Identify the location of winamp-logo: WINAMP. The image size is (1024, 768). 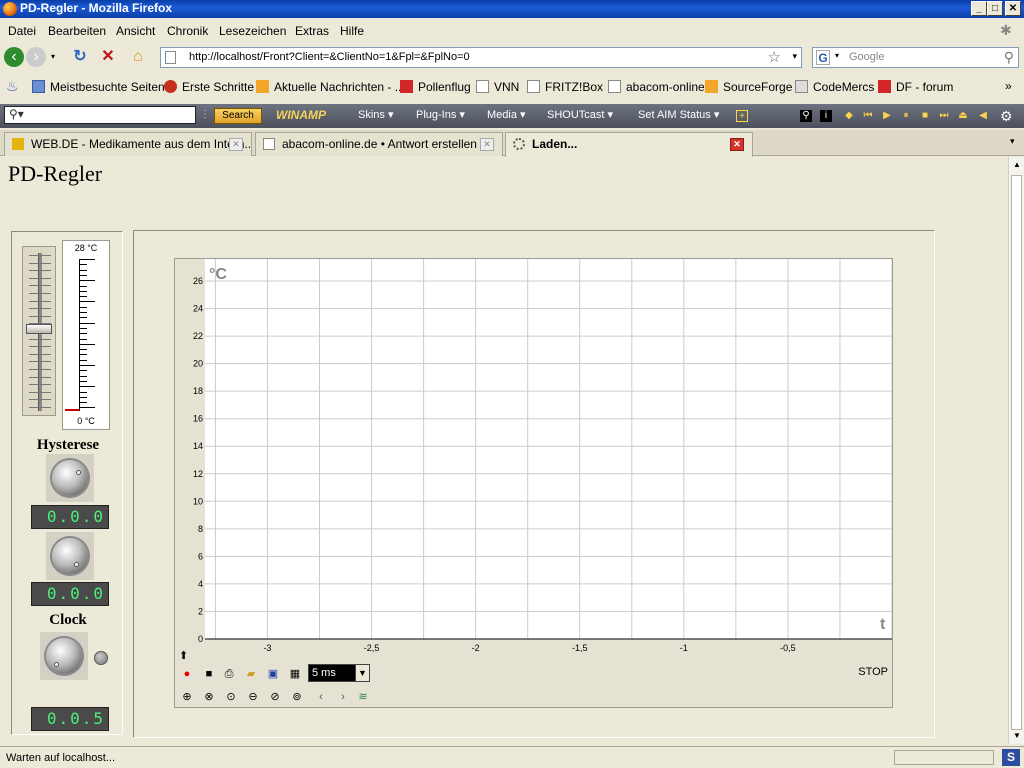
(301, 115).